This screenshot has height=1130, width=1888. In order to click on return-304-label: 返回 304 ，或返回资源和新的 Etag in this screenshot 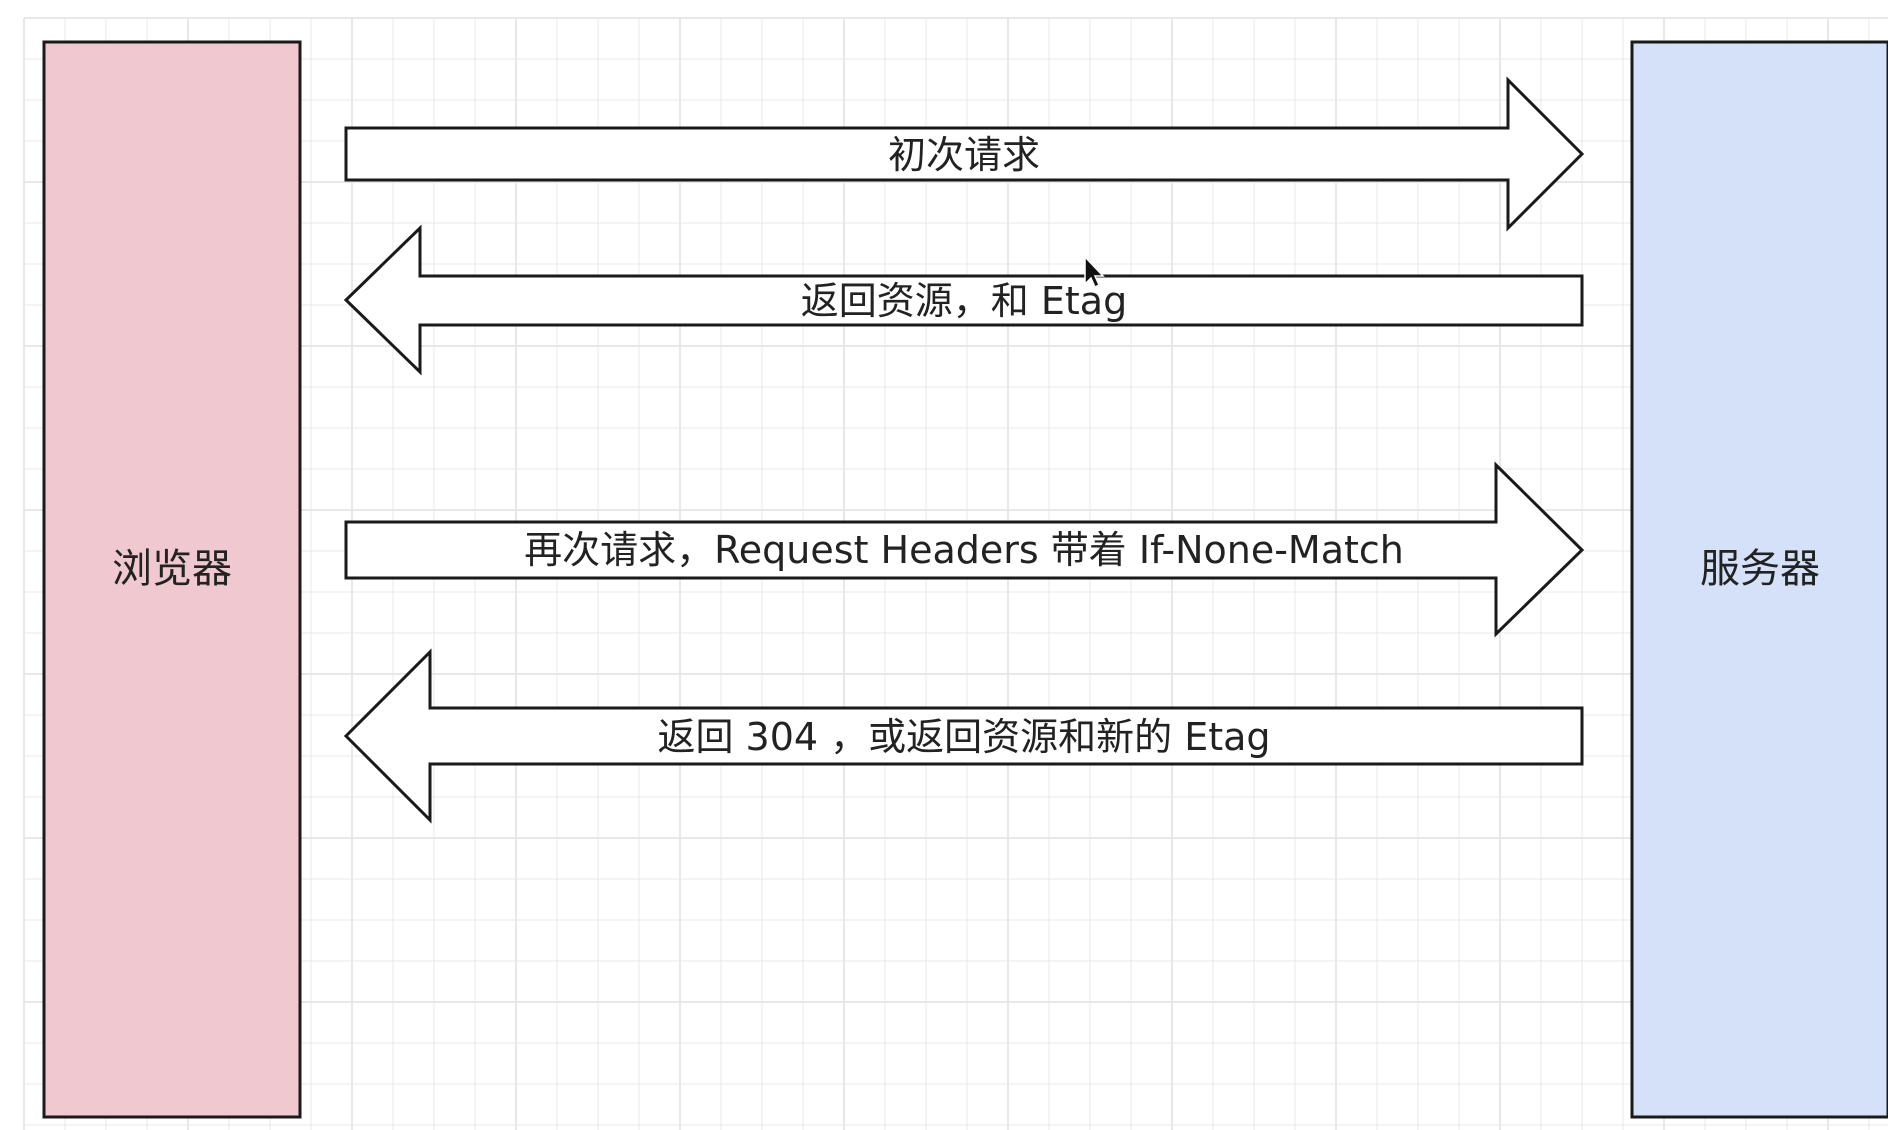, I will do `click(963, 737)`.